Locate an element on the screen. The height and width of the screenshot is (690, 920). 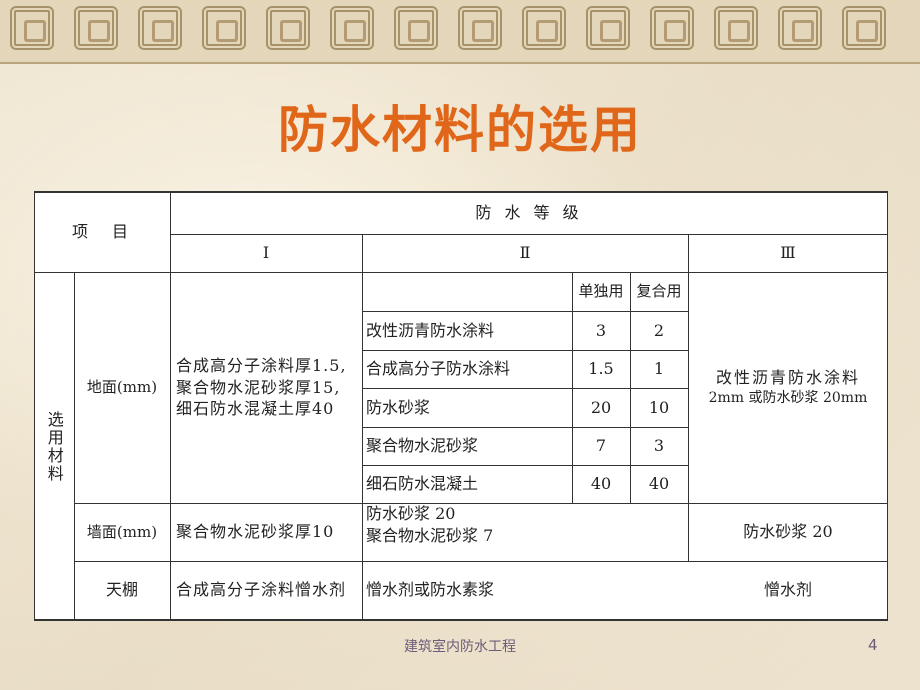
combined-use-header: 复合用 is located at coordinates (659, 291).